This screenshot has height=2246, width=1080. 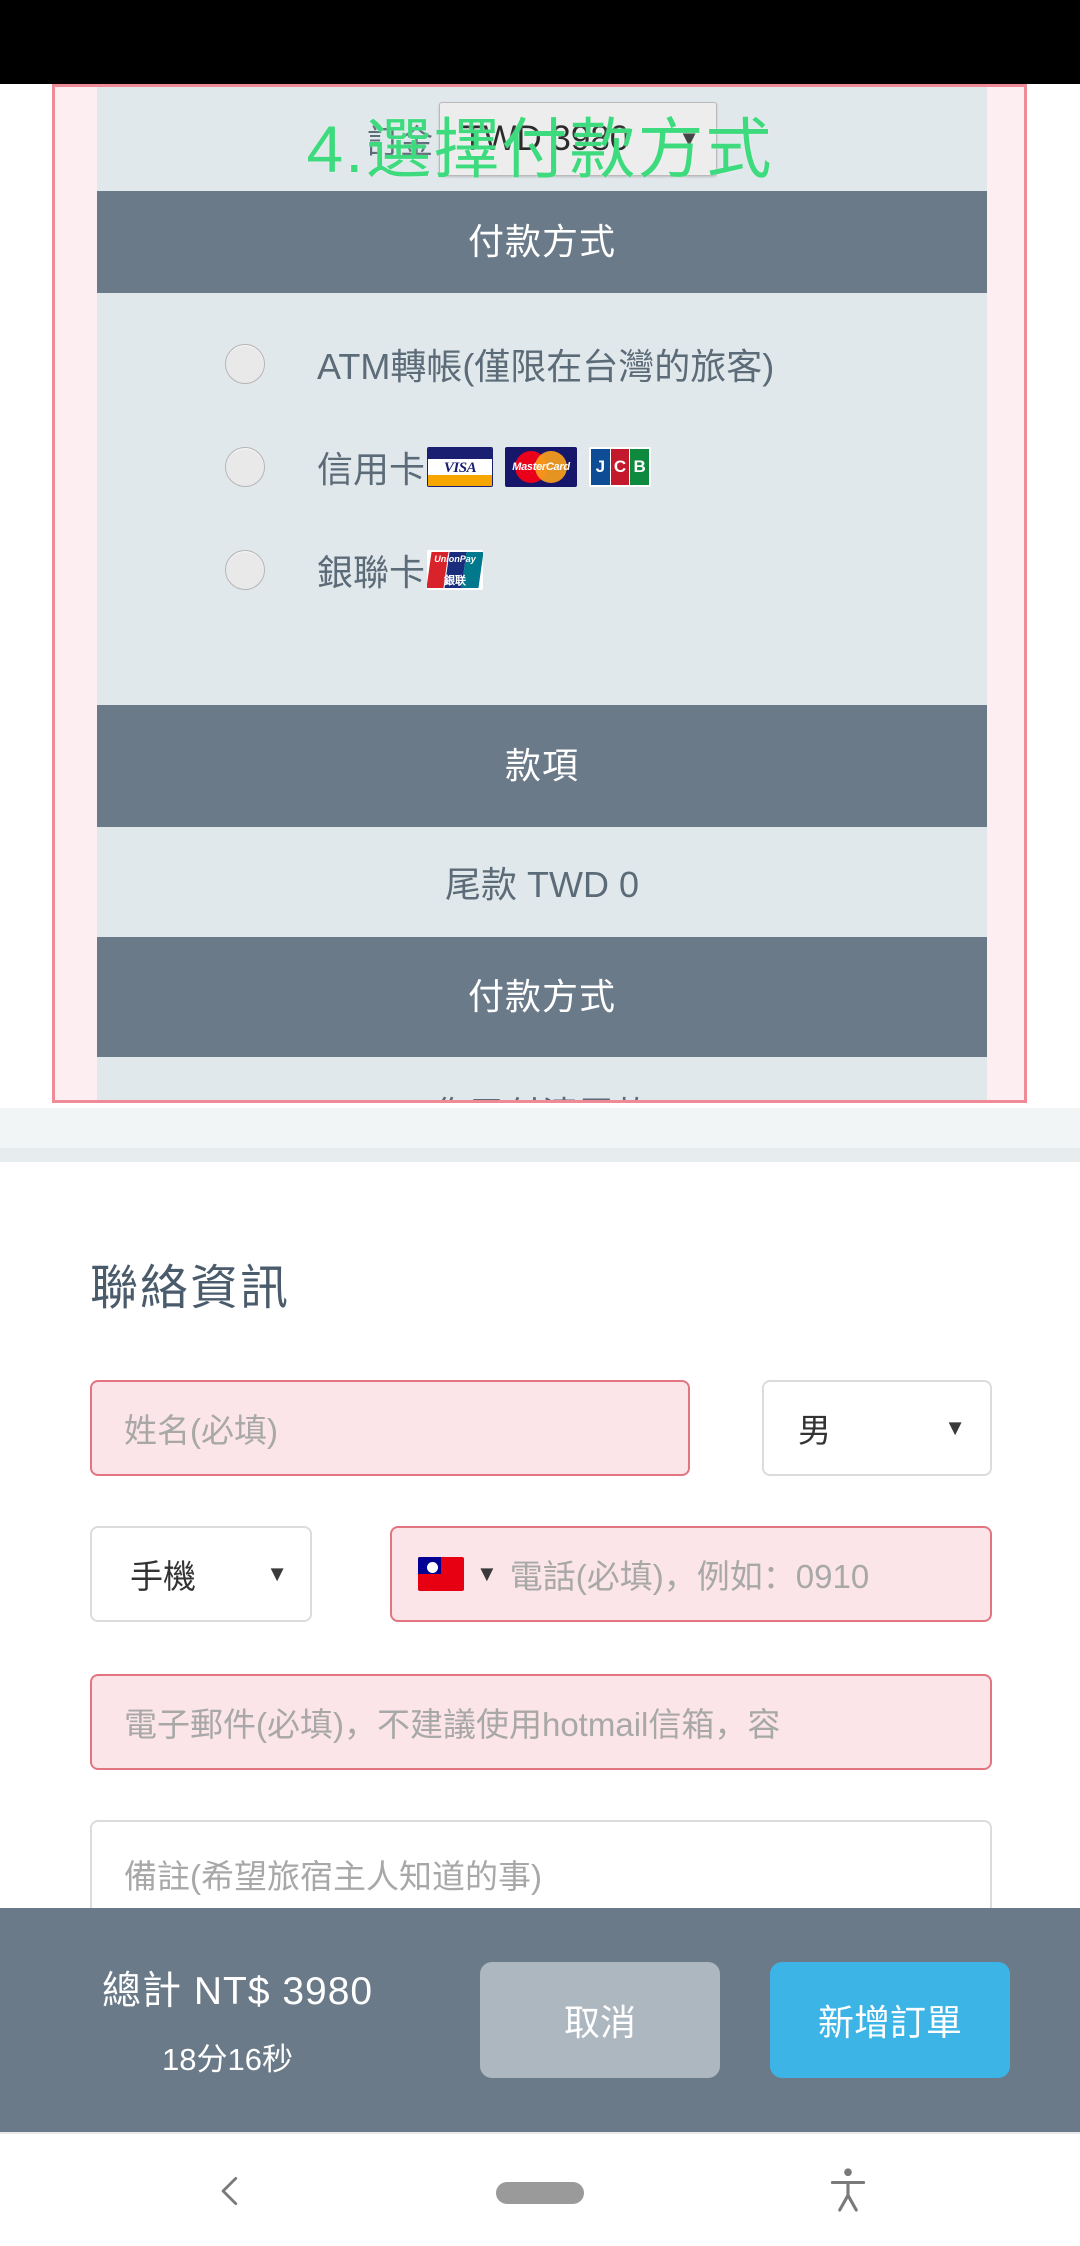 I want to click on deposit-amount-value: TWD 3980, so click(x=546, y=138).